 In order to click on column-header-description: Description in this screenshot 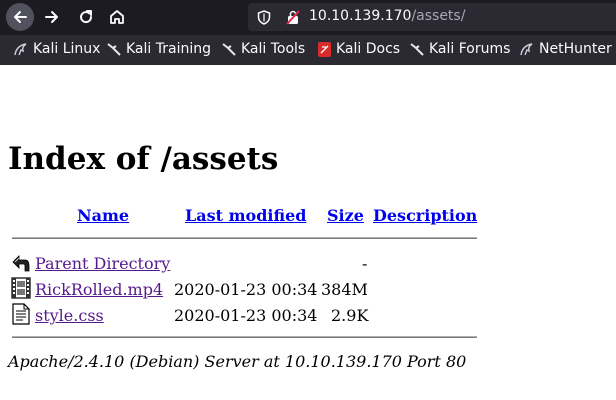, I will do `click(425, 215)`.